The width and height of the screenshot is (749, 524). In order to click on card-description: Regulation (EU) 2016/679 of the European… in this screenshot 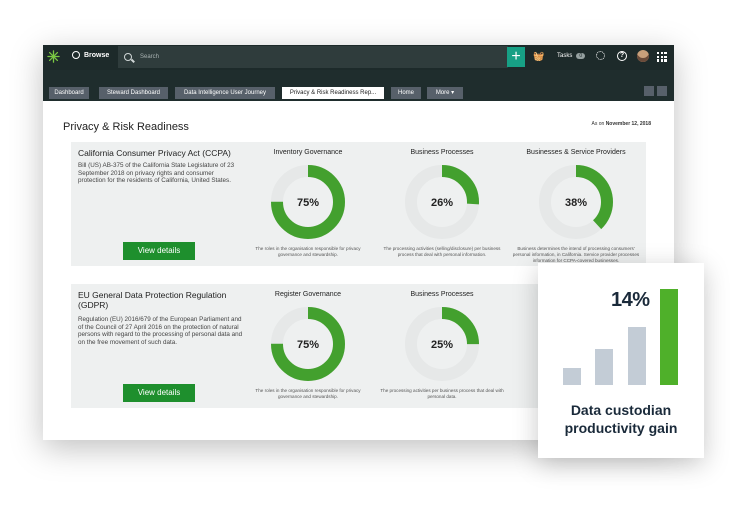, I will do `click(160, 331)`.